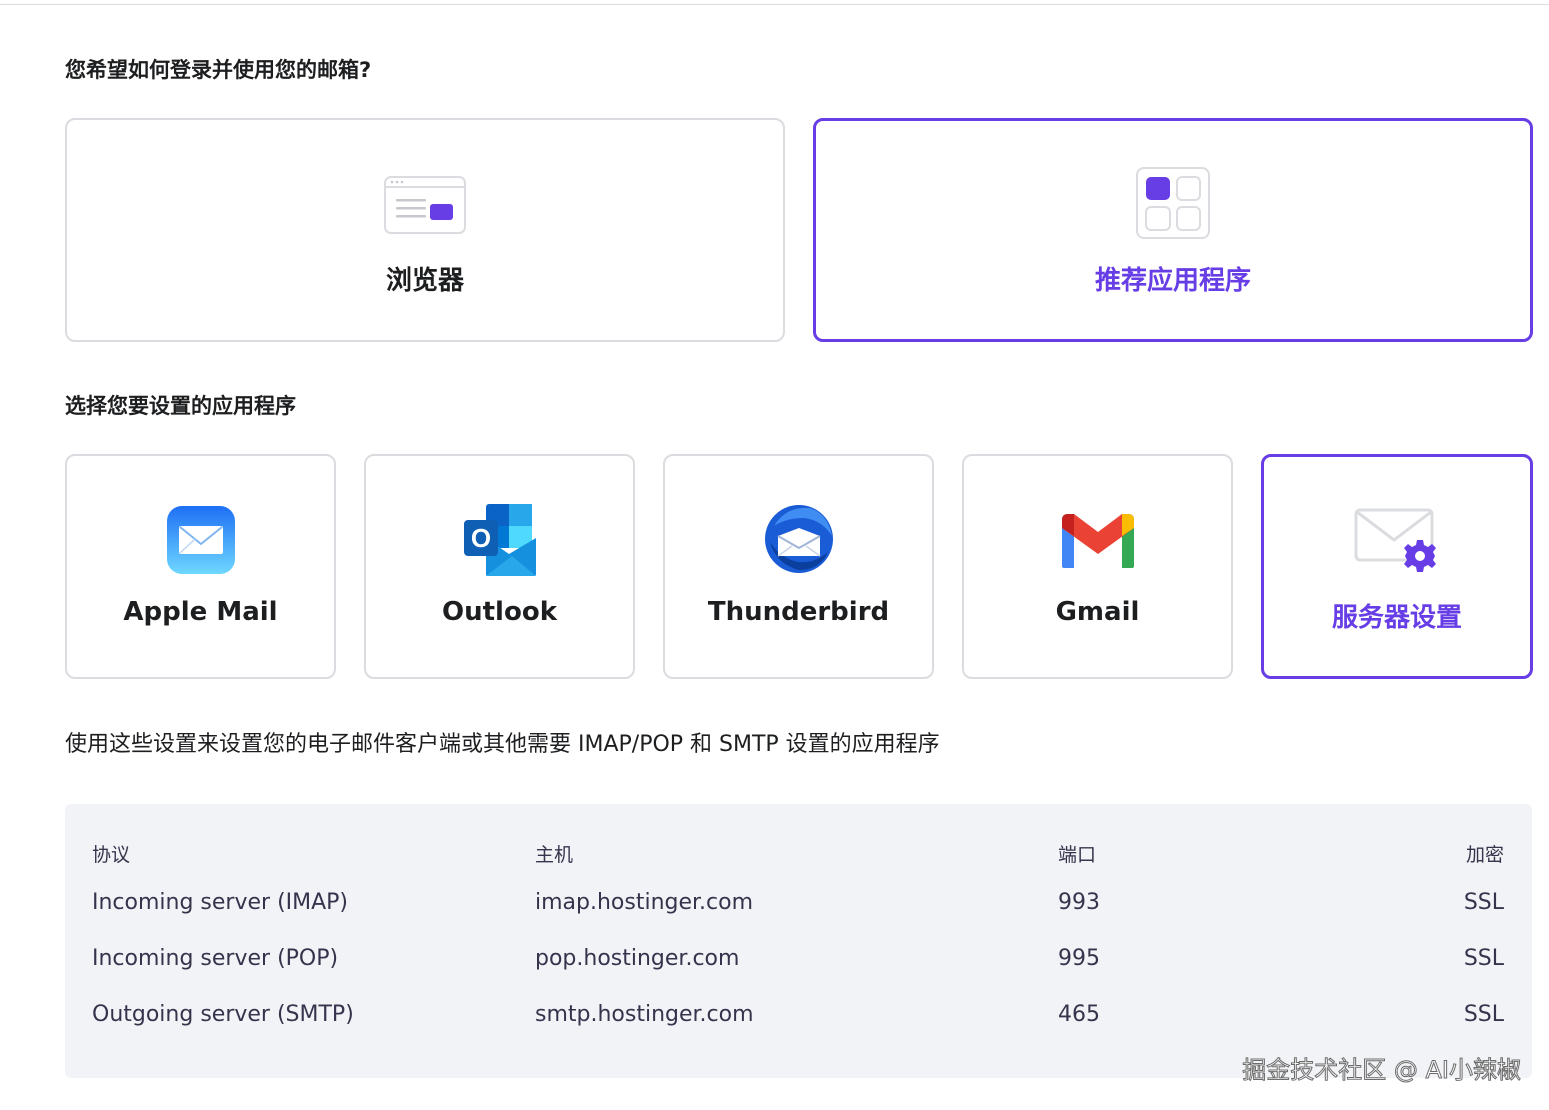  What do you see at coordinates (1079, 958) in the screenshot?
I see `pop-port: 995` at bounding box center [1079, 958].